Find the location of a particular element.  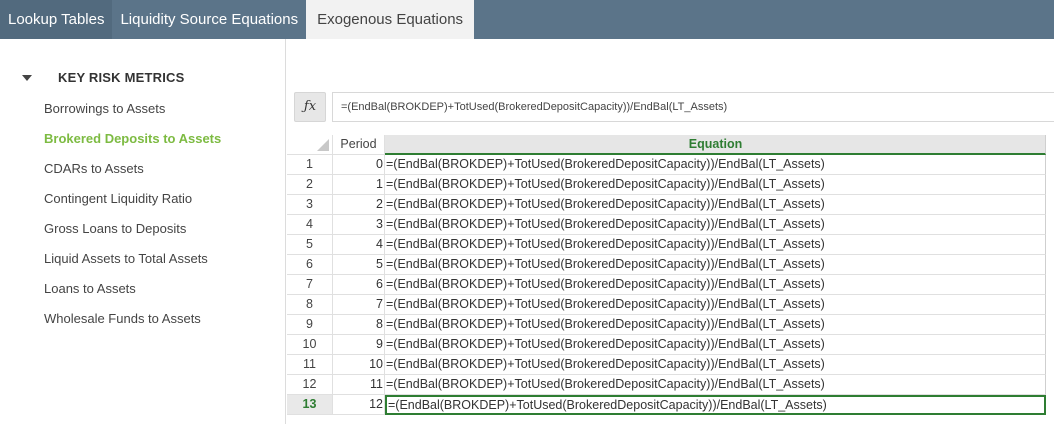

row-number: 7 is located at coordinates (310, 285).